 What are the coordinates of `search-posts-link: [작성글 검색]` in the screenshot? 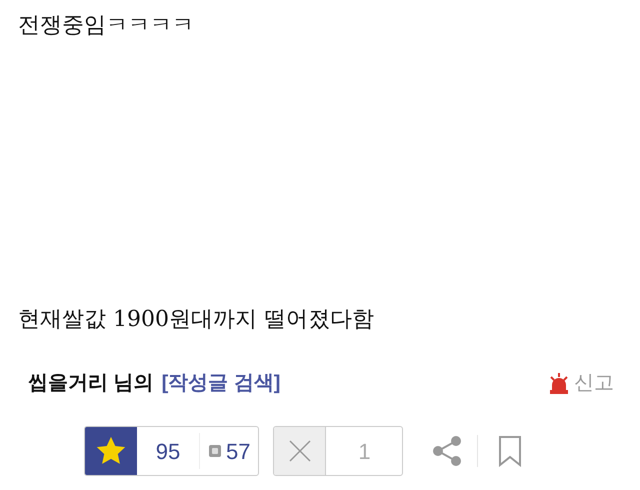 It's located at (221, 383).